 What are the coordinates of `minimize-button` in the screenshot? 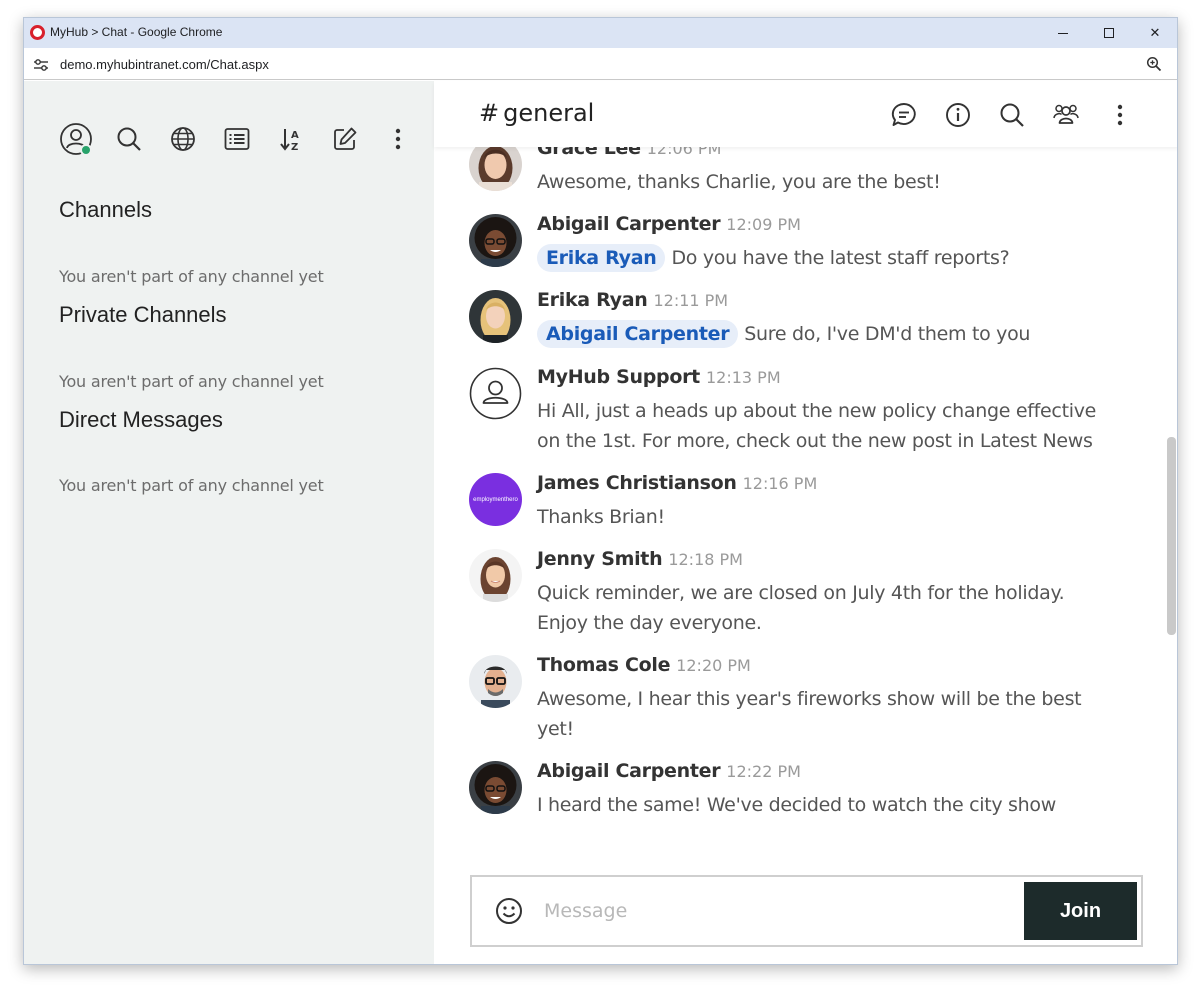 It's located at (1063, 33).